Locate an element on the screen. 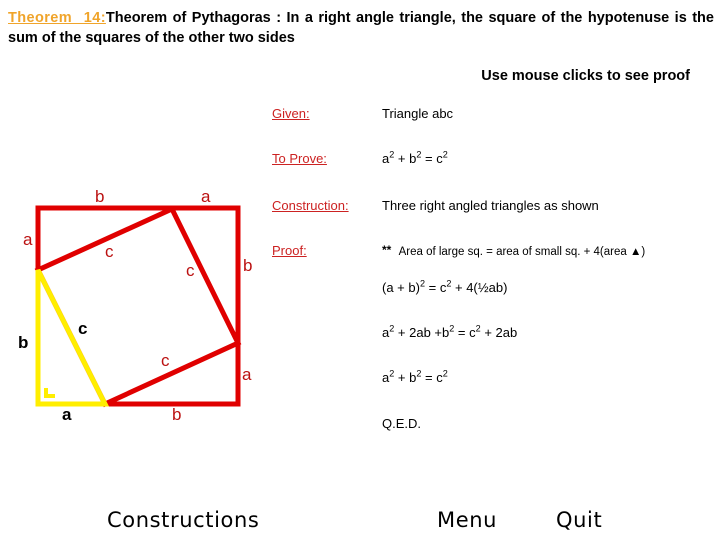 Image resolution: width=720 pixels, height=540 pixels. diagram-label-b-top-left: b is located at coordinates (100, 196).